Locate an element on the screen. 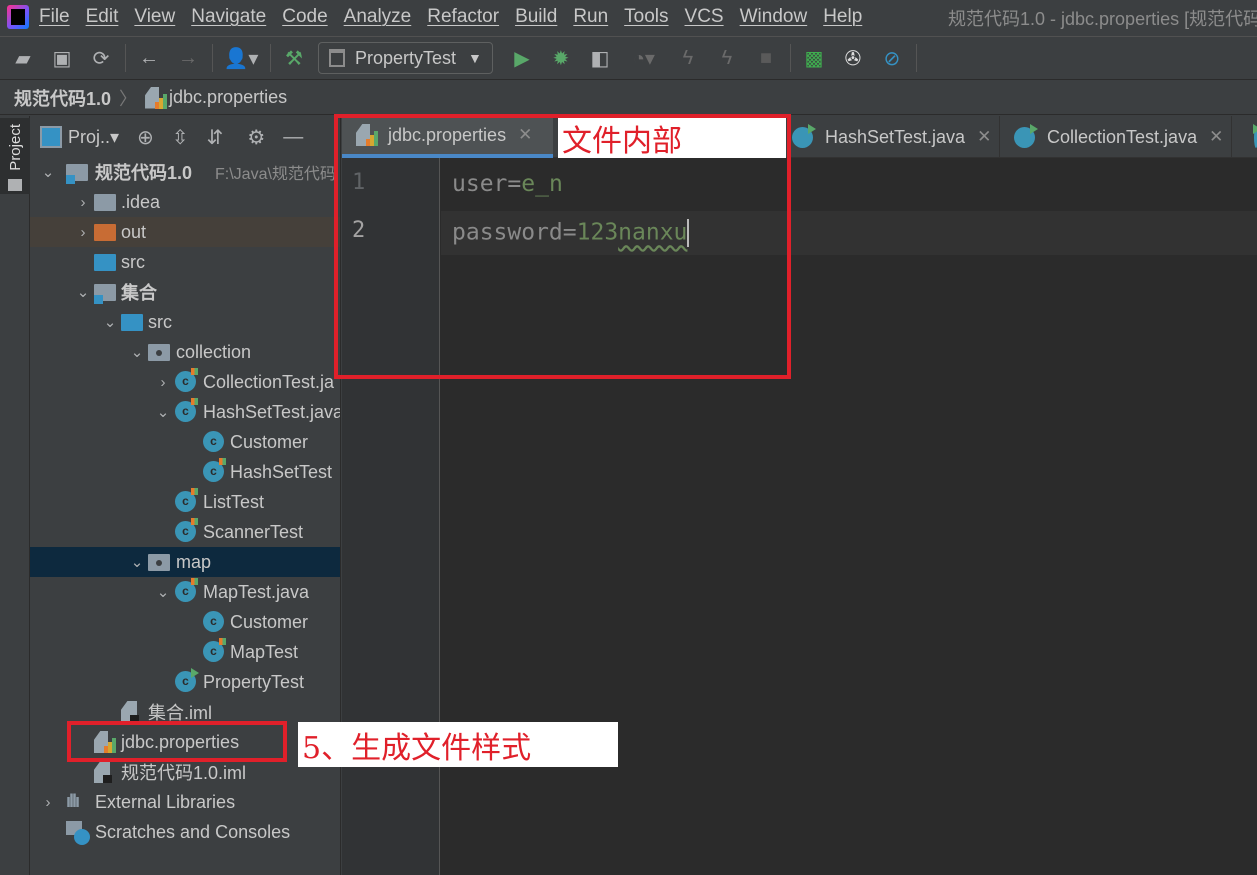 The image size is (1257, 875). build-icon: ⚒ is located at coordinates (294, 58).